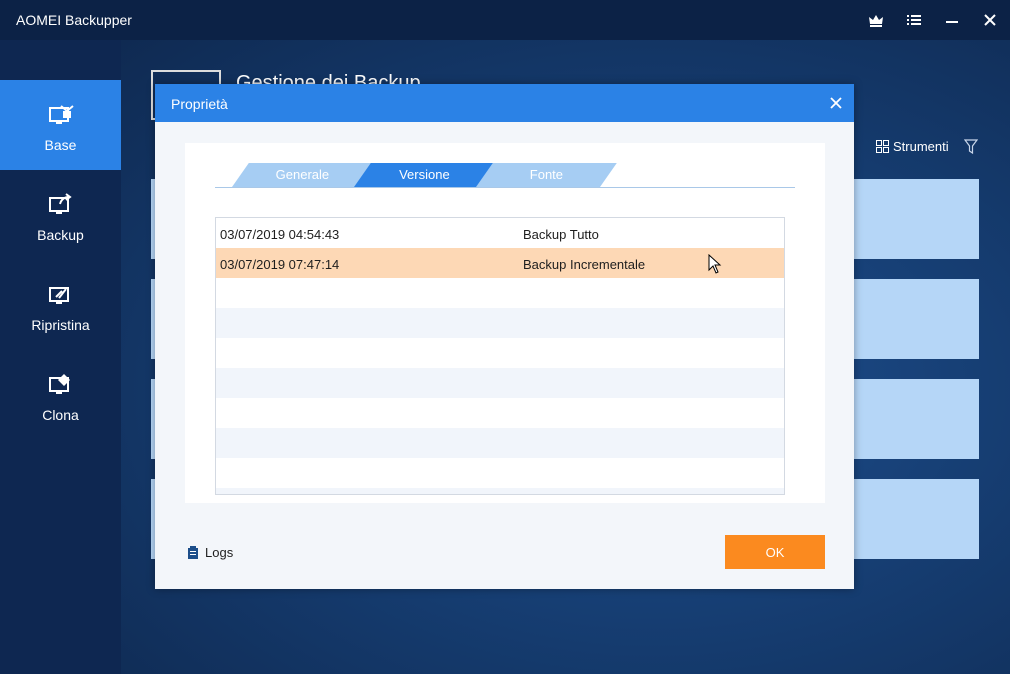  I want to click on table-row: 03/07/2019 07:47:14 Backup Incrementale, so click(500, 263).